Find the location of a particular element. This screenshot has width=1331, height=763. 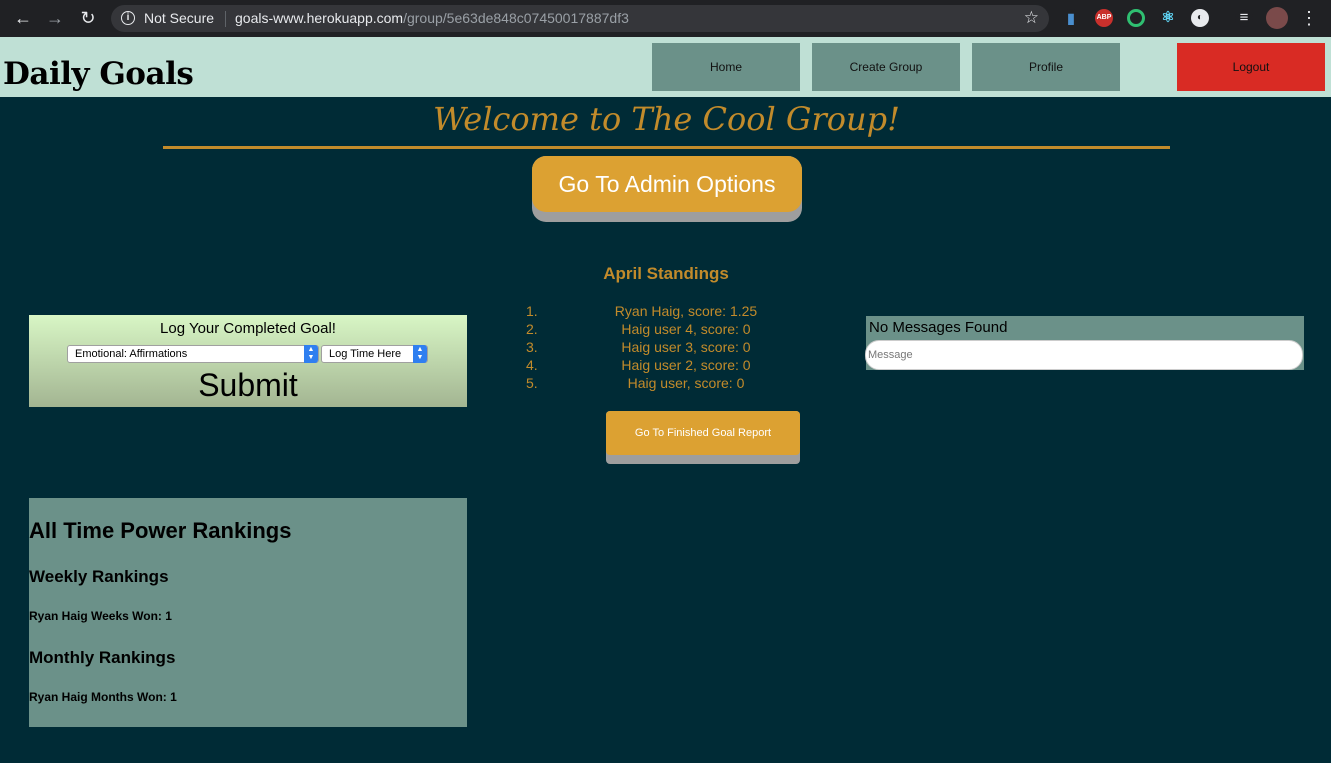

goal-select-value: Emotional: Affirmations is located at coordinates (131, 354).